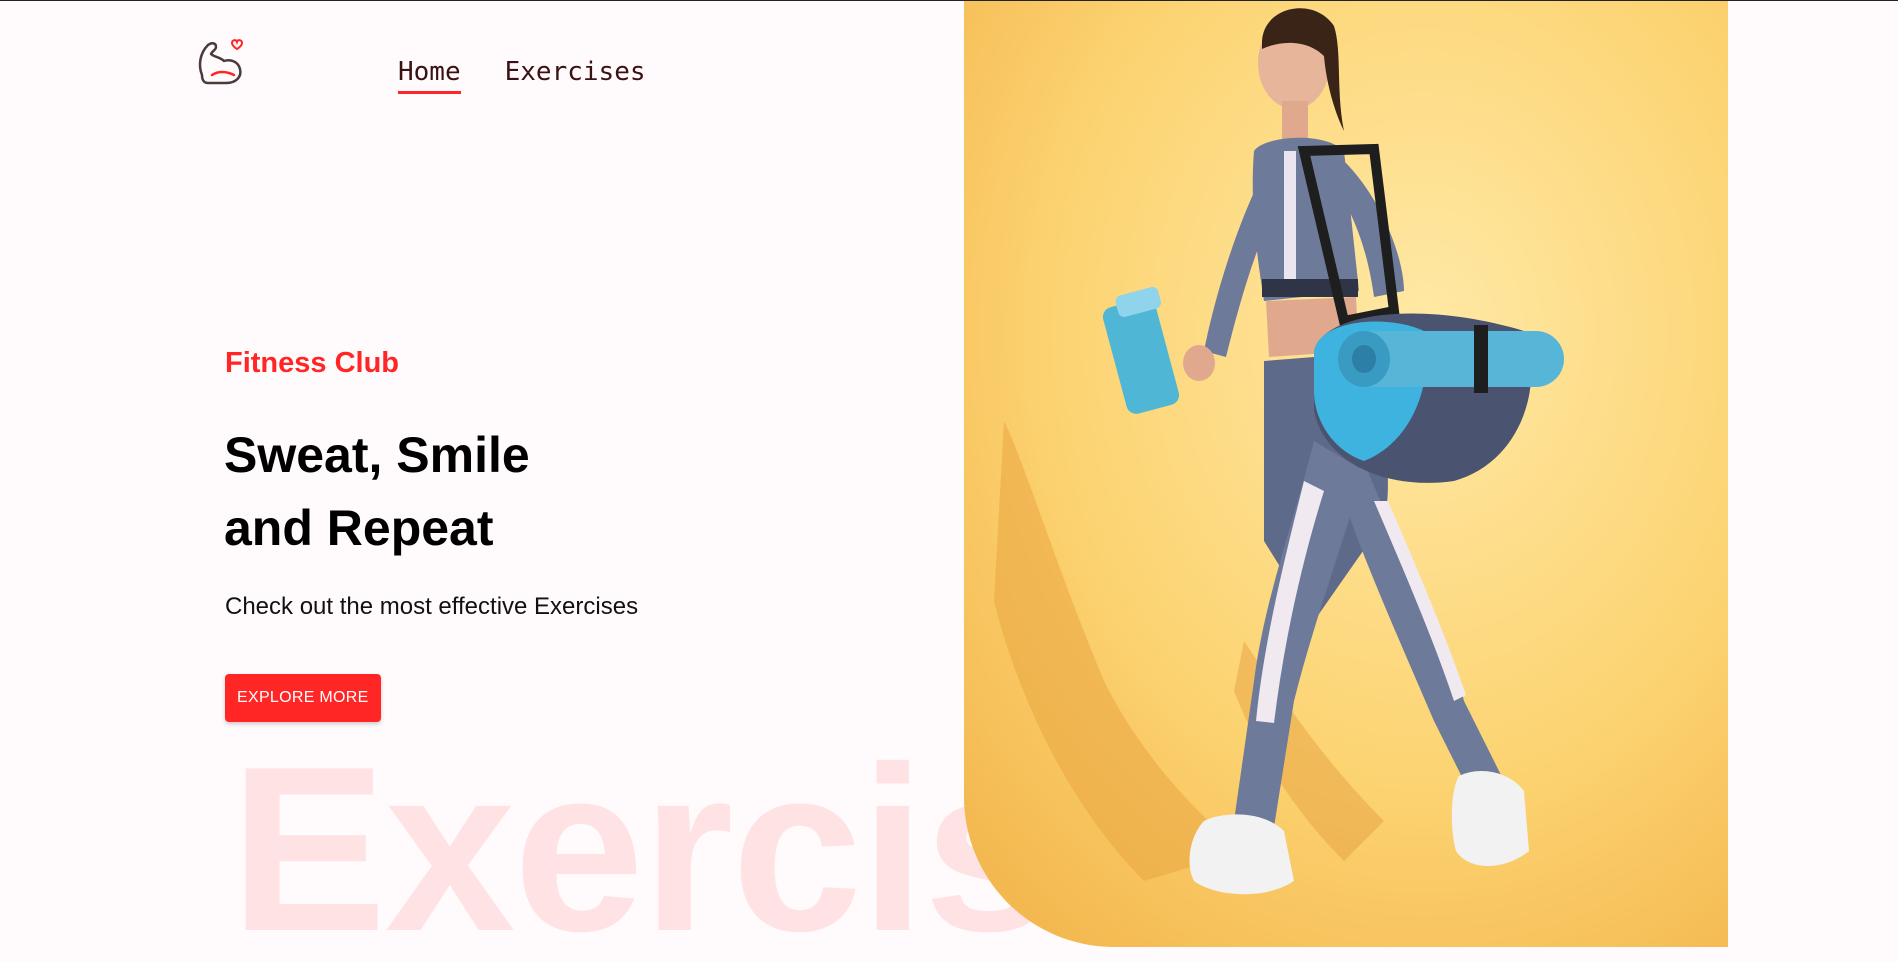  Describe the element at coordinates (484, 492) in the screenshot. I see `hero-headline: Sweat, Smile and Repeat` at that location.